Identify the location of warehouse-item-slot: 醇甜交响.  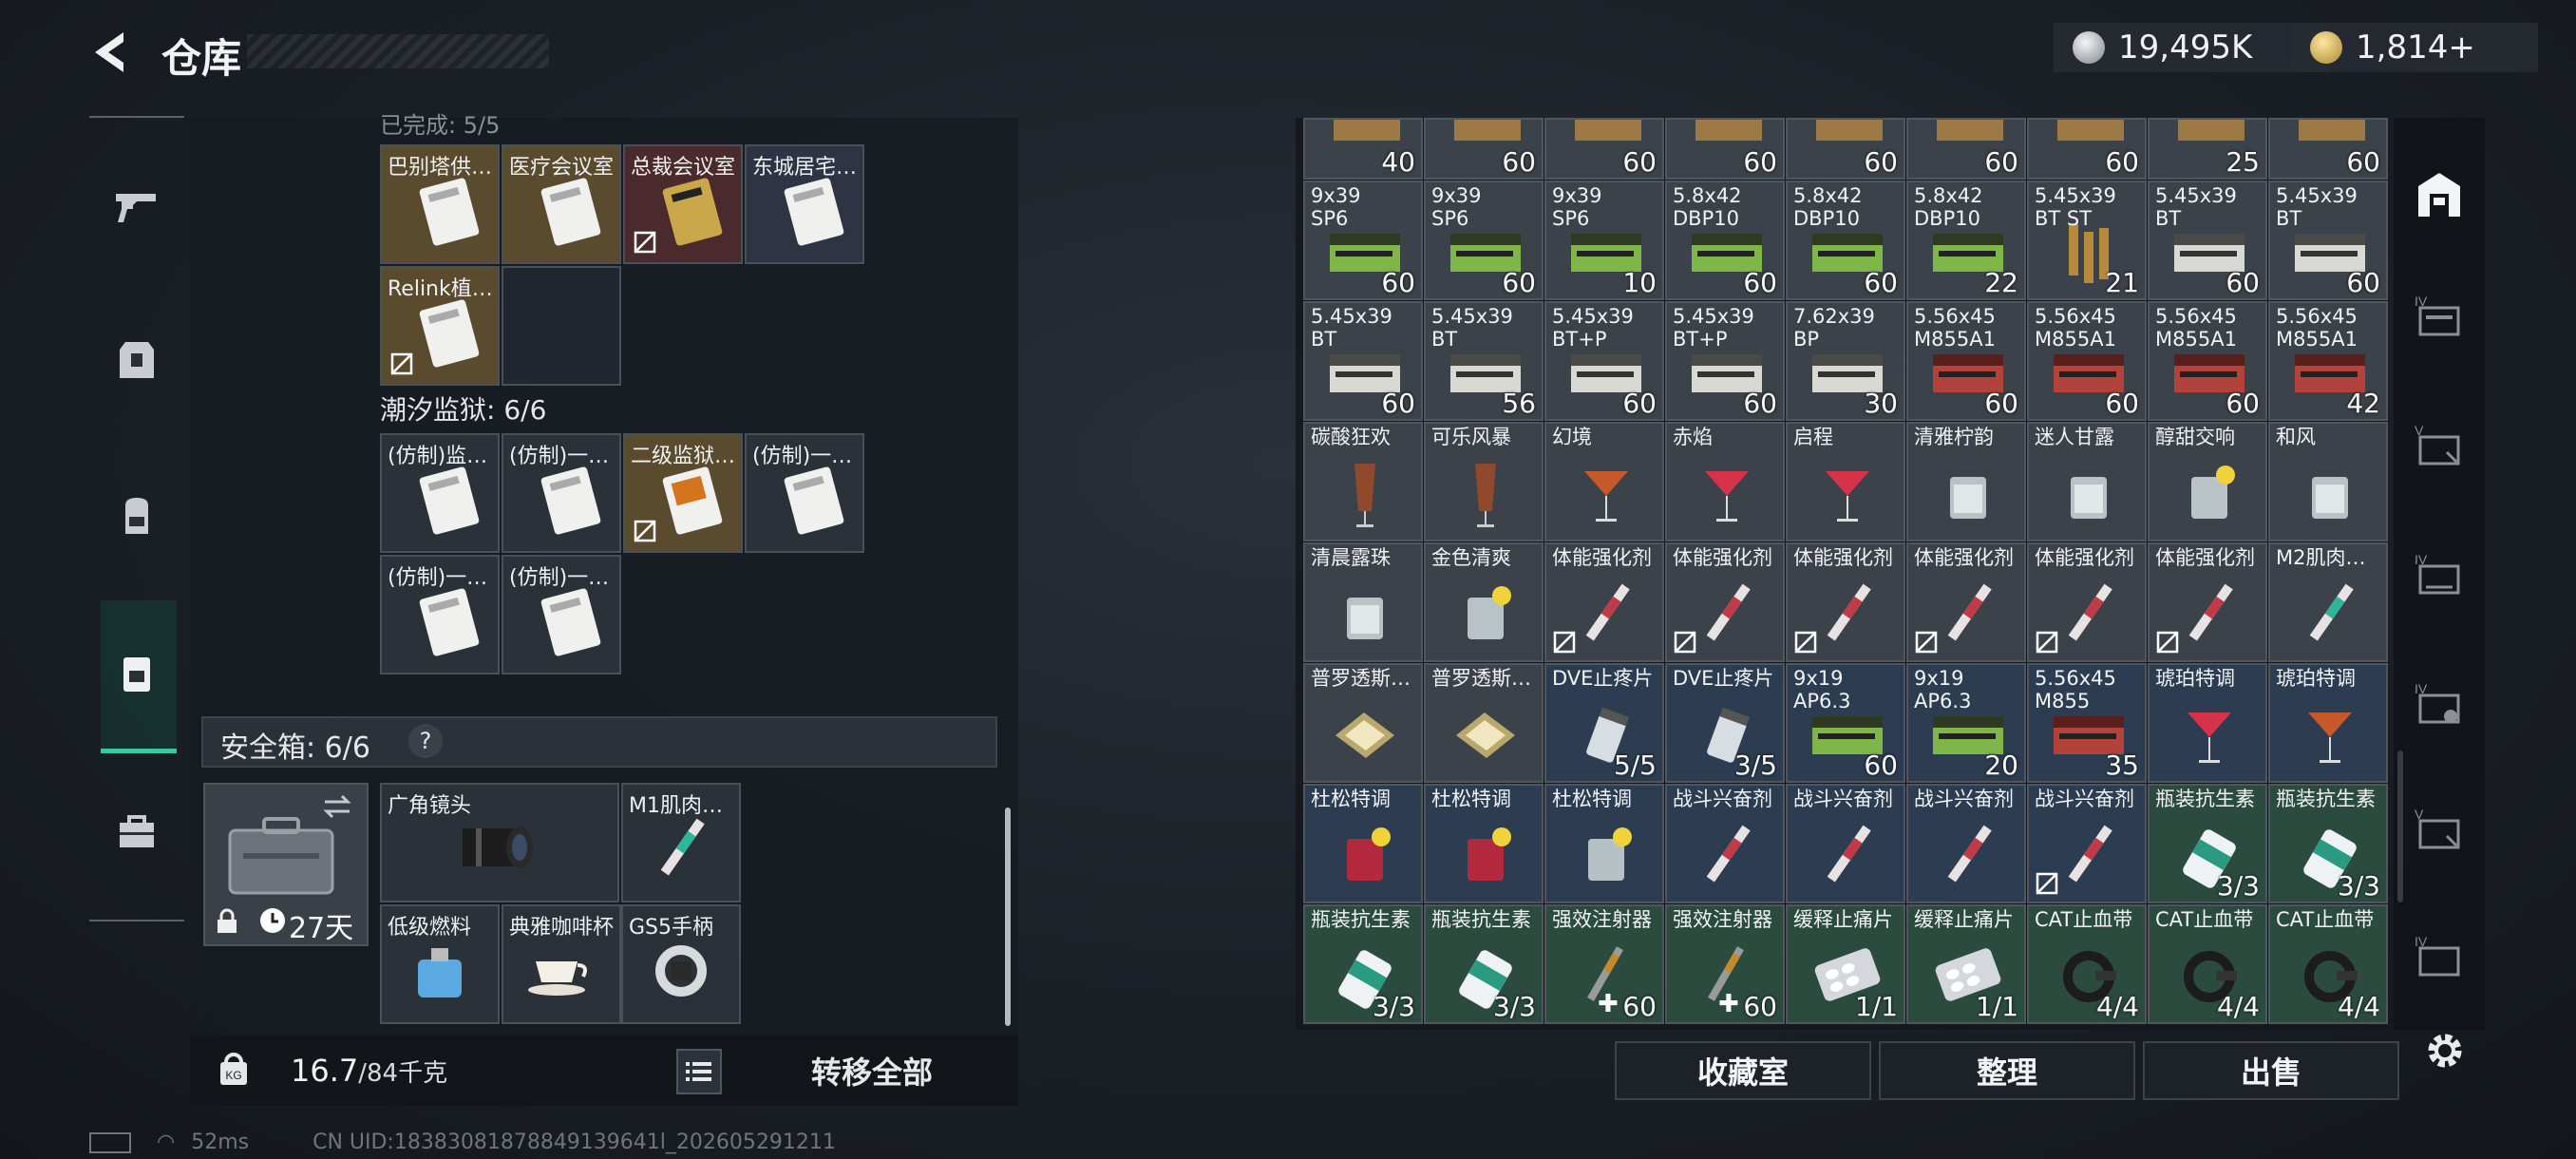
(2207, 482).